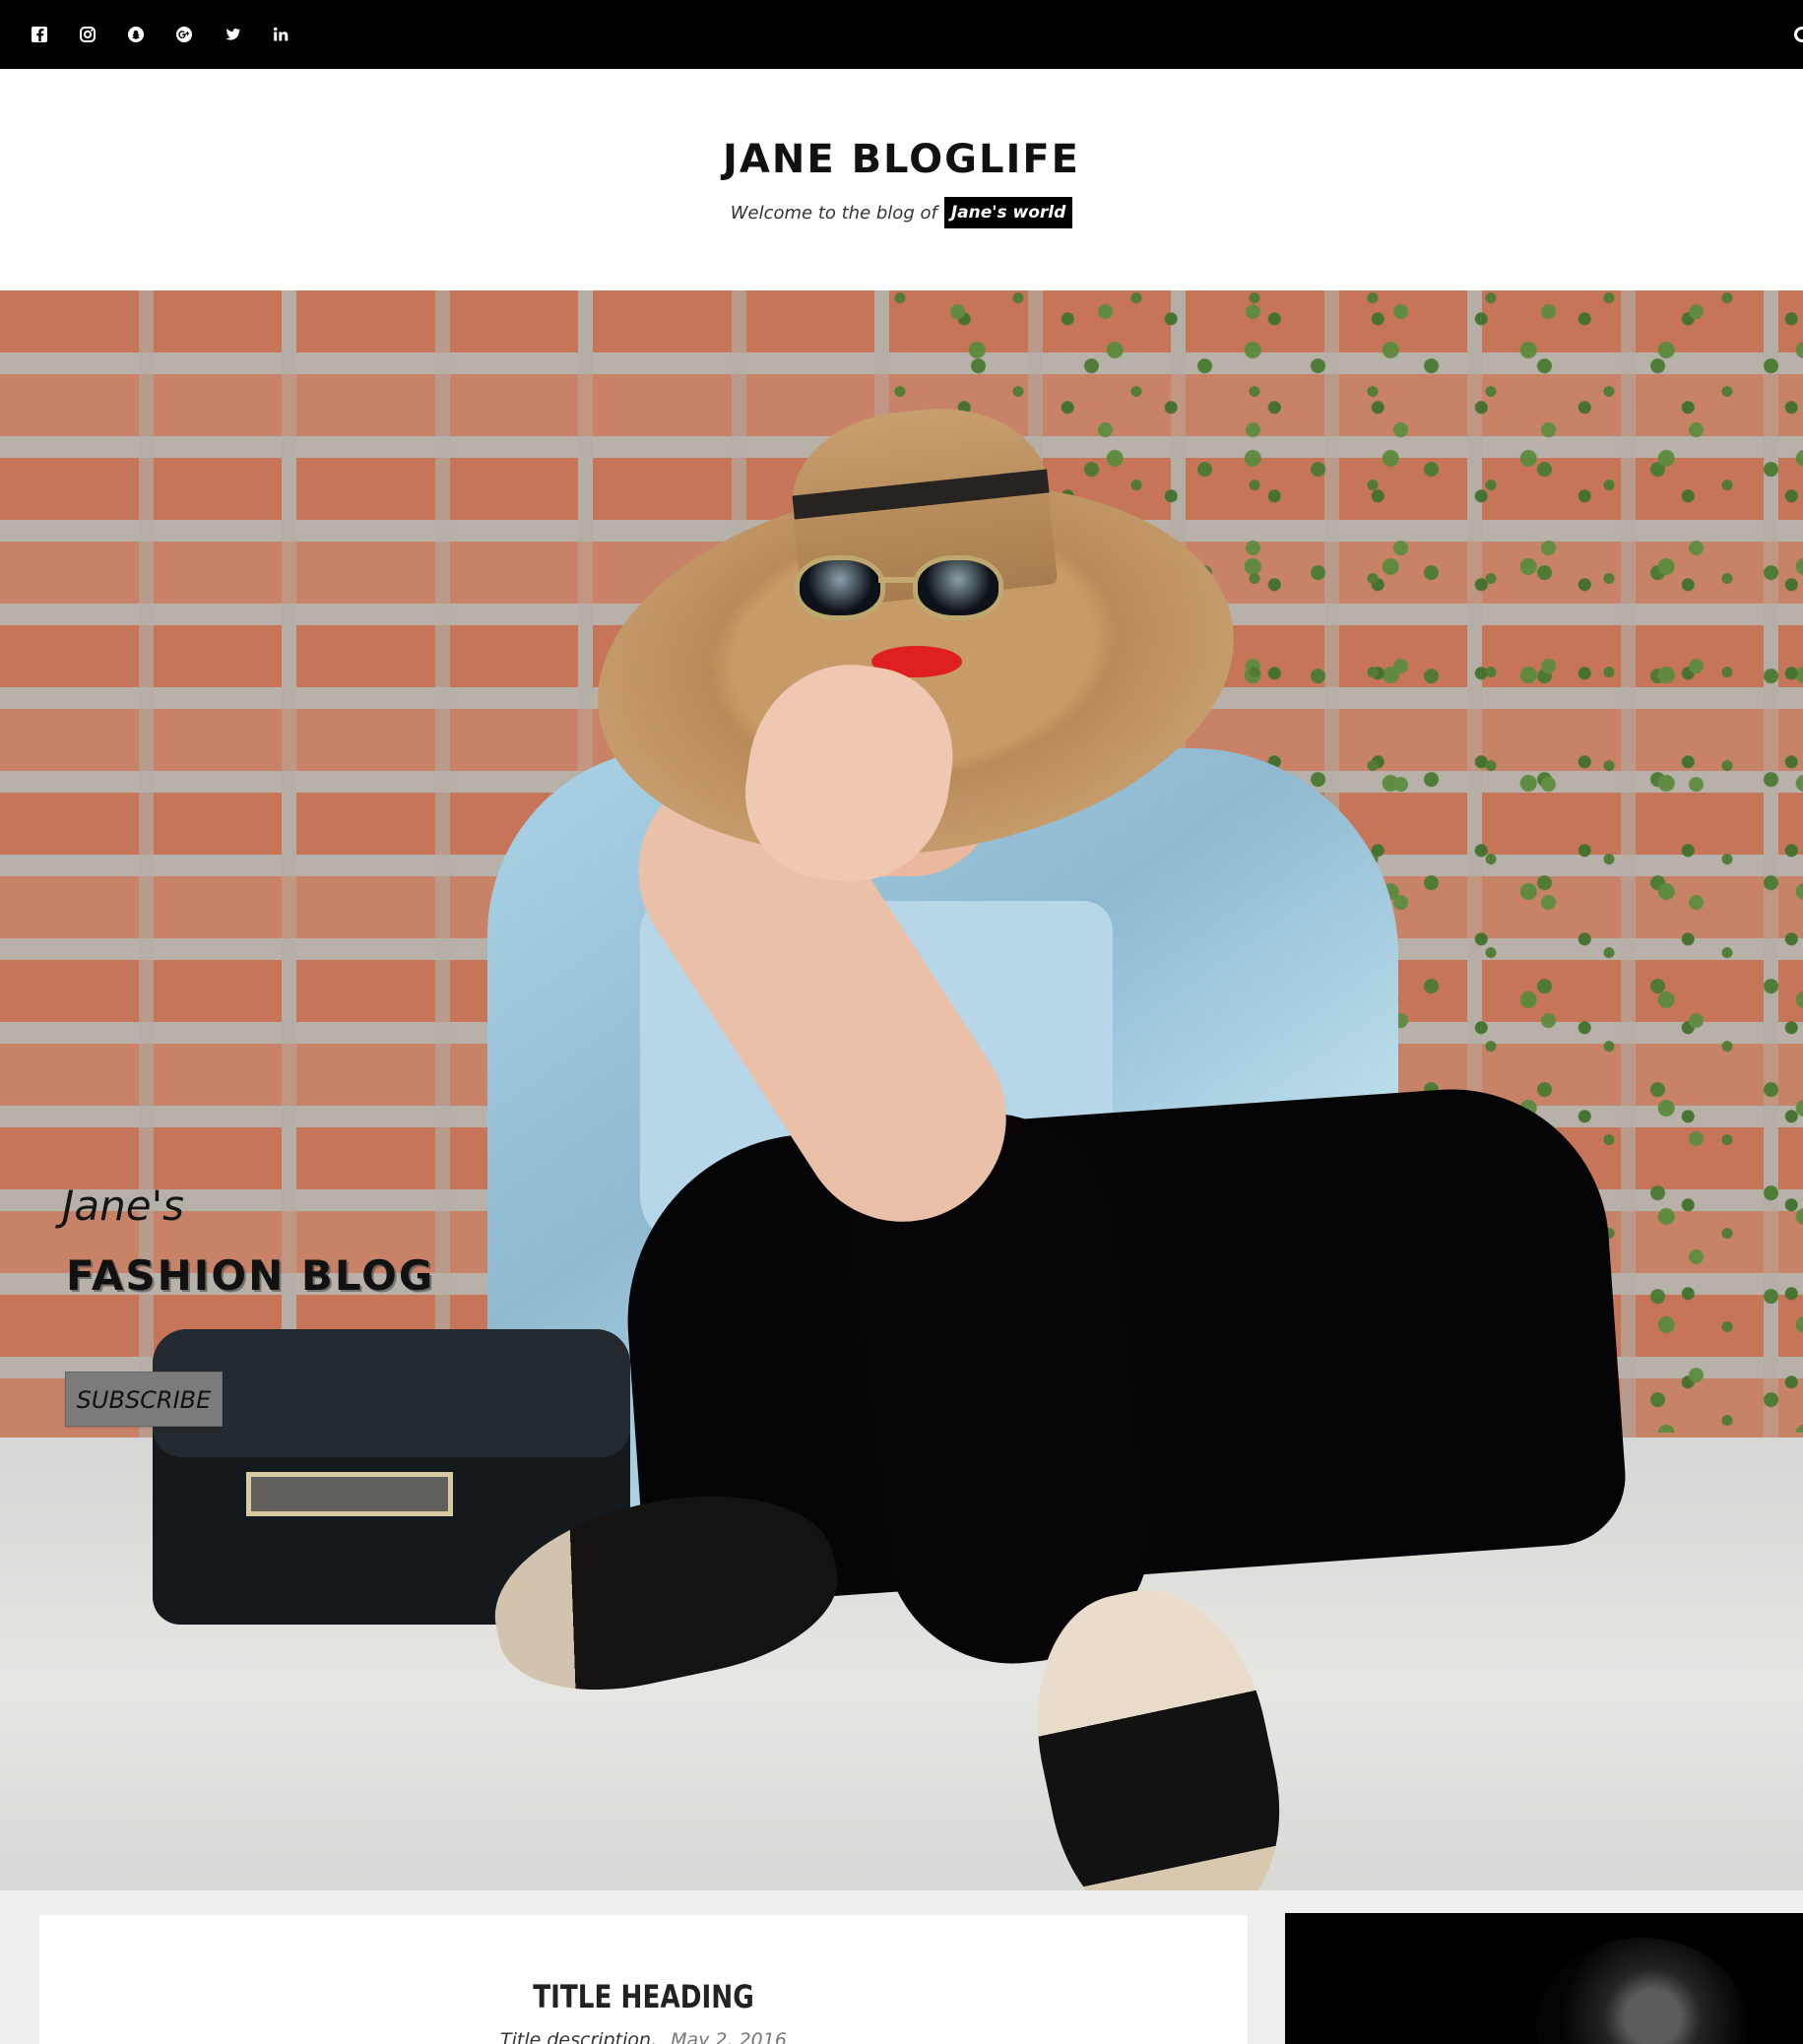 This screenshot has height=2044, width=1803. Describe the element at coordinates (144, 1399) in the screenshot. I see `subscribe-button: SUBSCRIBE` at that location.